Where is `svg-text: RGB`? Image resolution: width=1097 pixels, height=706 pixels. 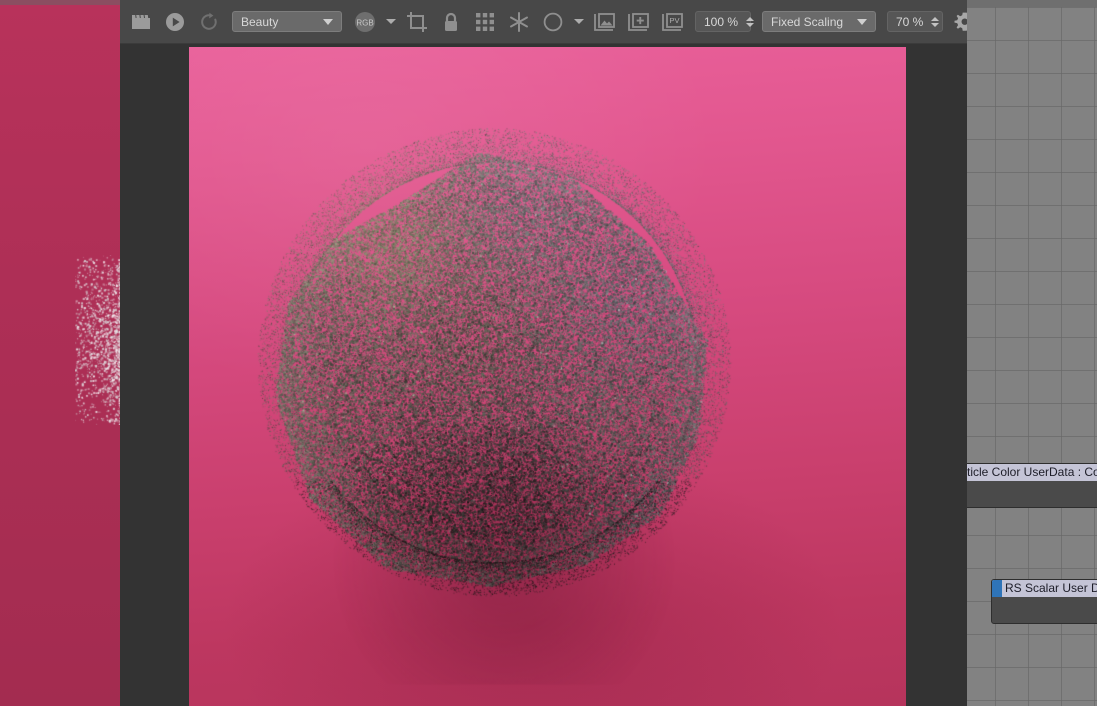 svg-text: RGB is located at coordinates (364, 22).